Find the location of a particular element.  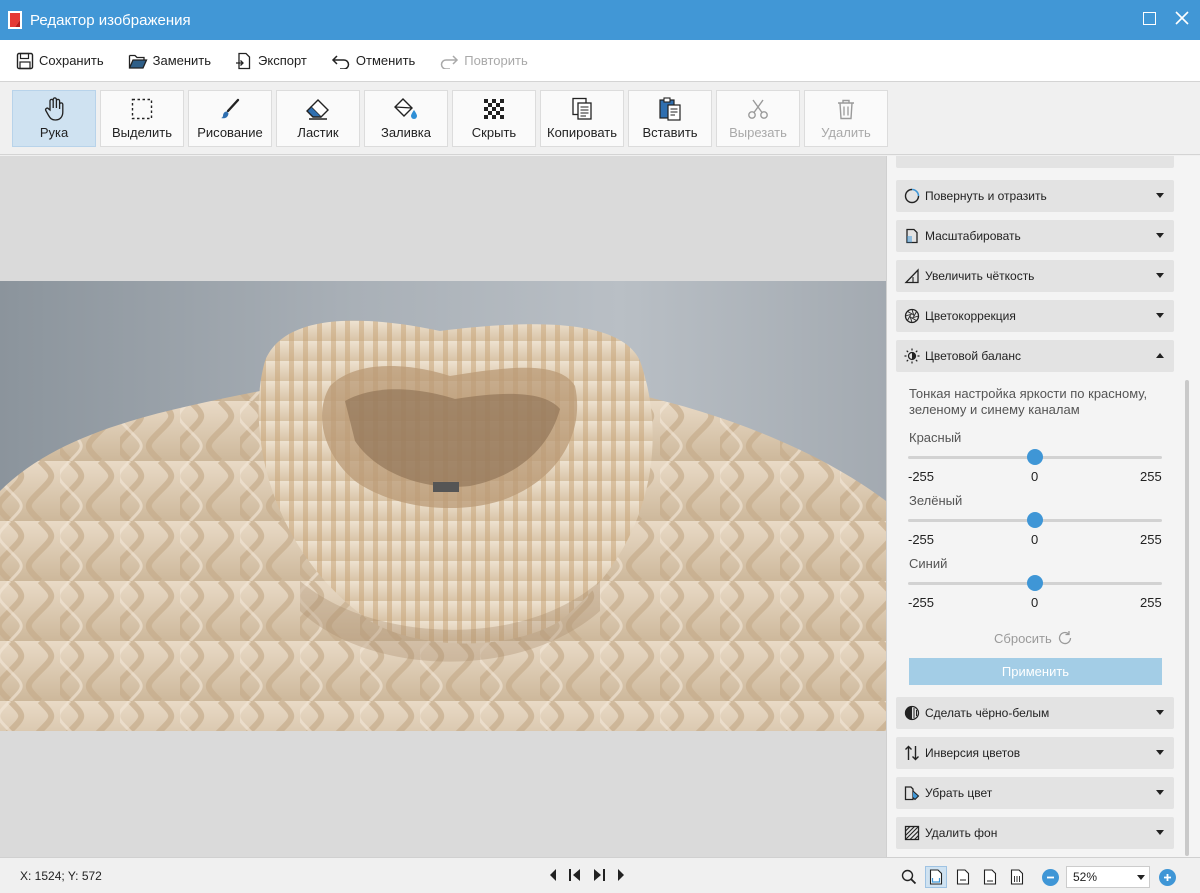

export-button: Экспорт is located at coordinates (271, 61).